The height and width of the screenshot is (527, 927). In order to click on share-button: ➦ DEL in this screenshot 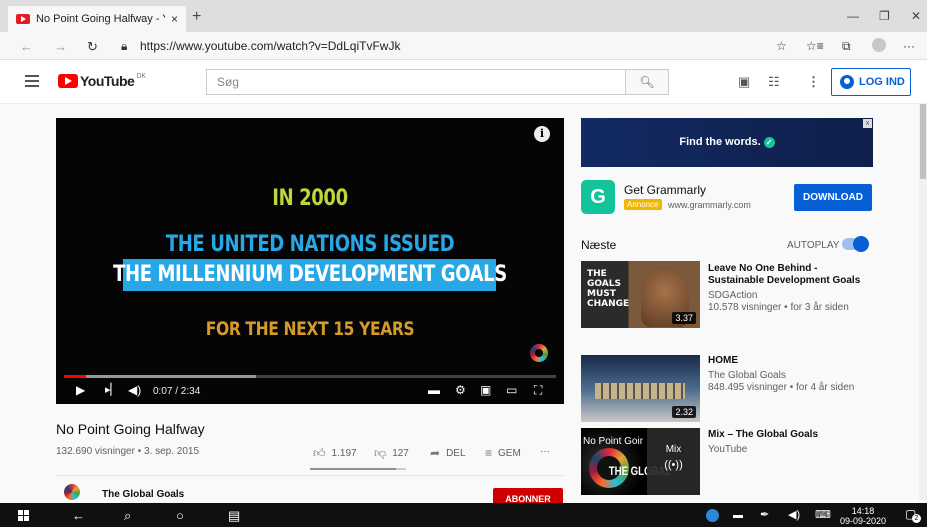, I will do `click(448, 453)`.